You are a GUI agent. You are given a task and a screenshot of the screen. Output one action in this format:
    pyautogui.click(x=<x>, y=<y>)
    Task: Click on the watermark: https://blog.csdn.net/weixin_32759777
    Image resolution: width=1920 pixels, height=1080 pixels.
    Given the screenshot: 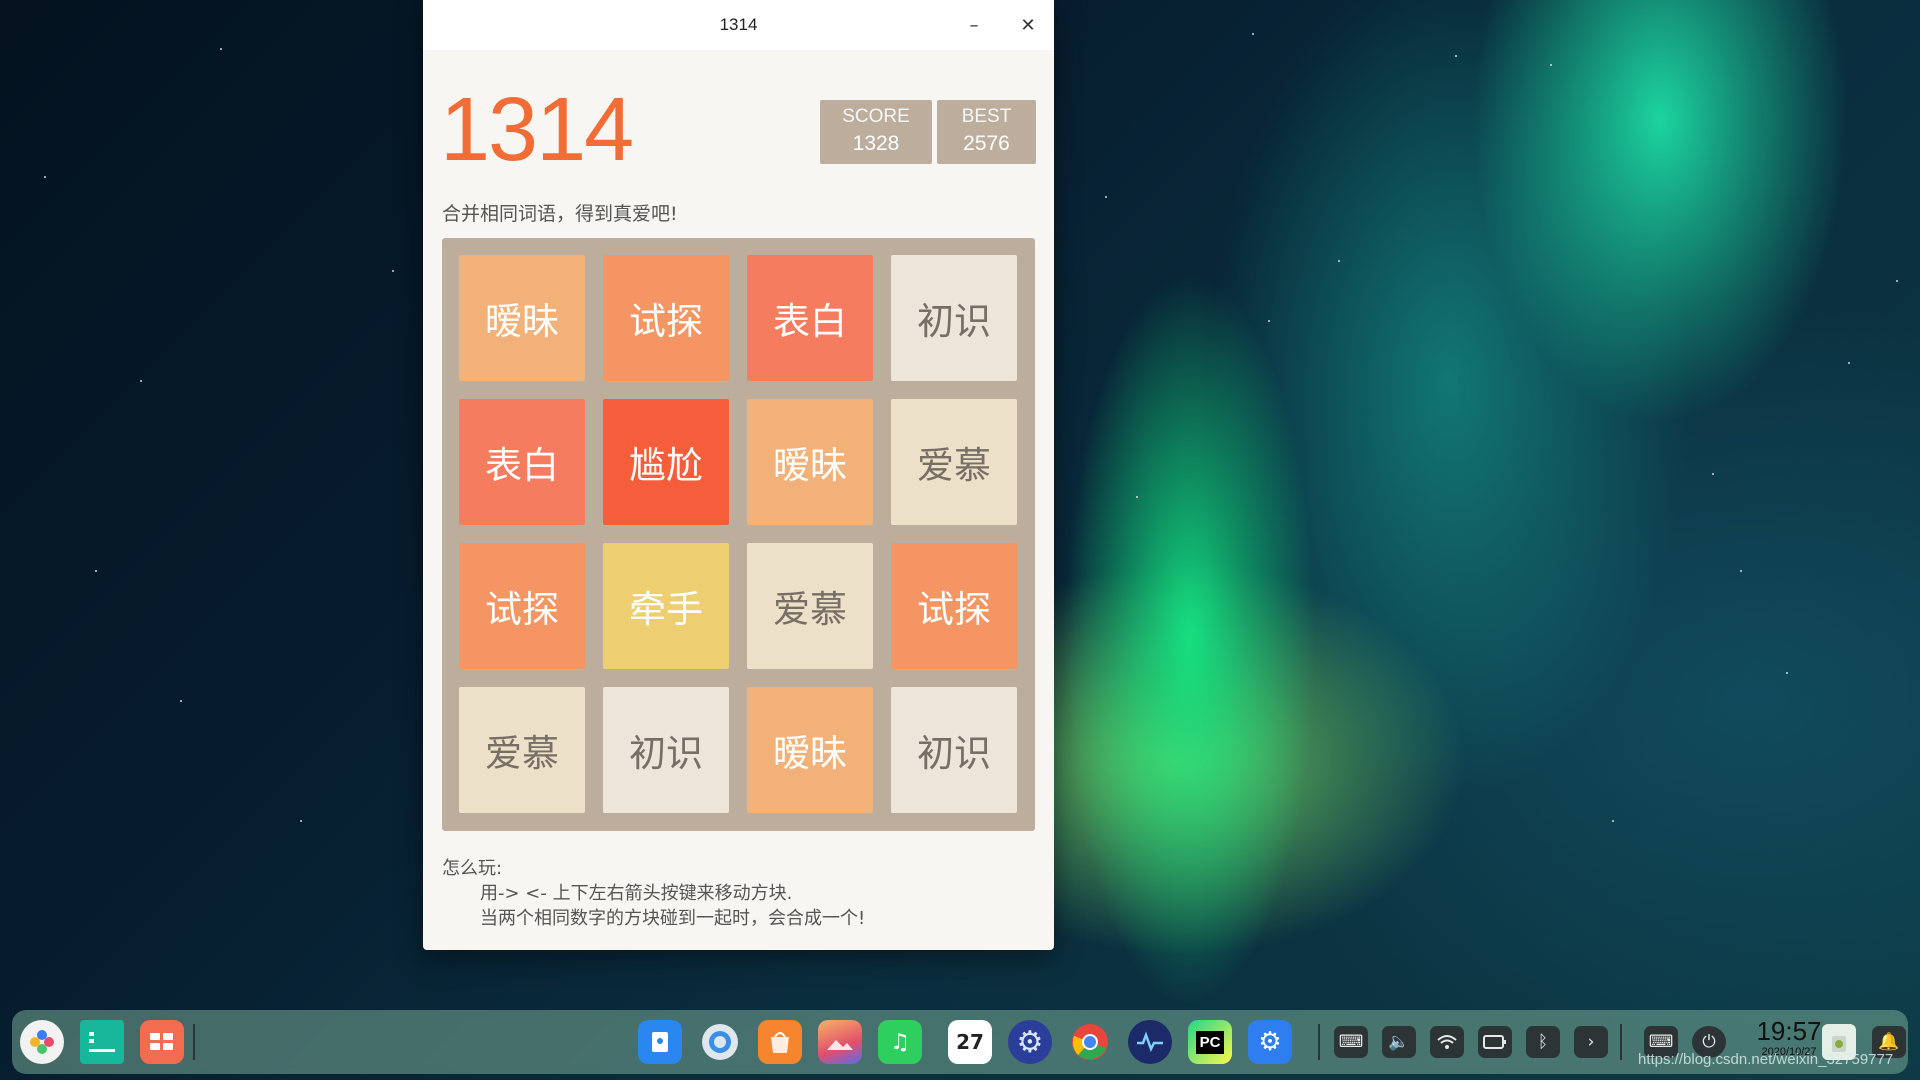 What is the action you would take?
    pyautogui.click(x=1766, y=1059)
    